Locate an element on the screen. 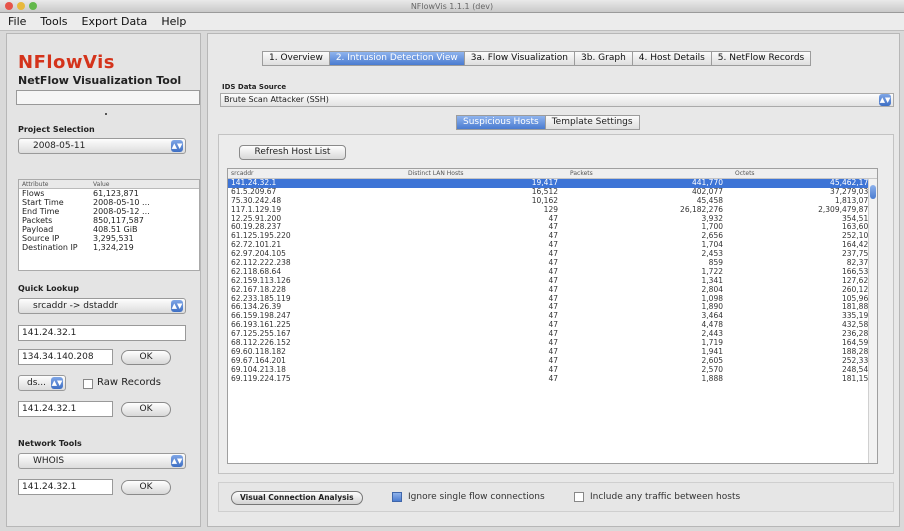  raw-records-label: Raw Records is located at coordinates (129, 382).